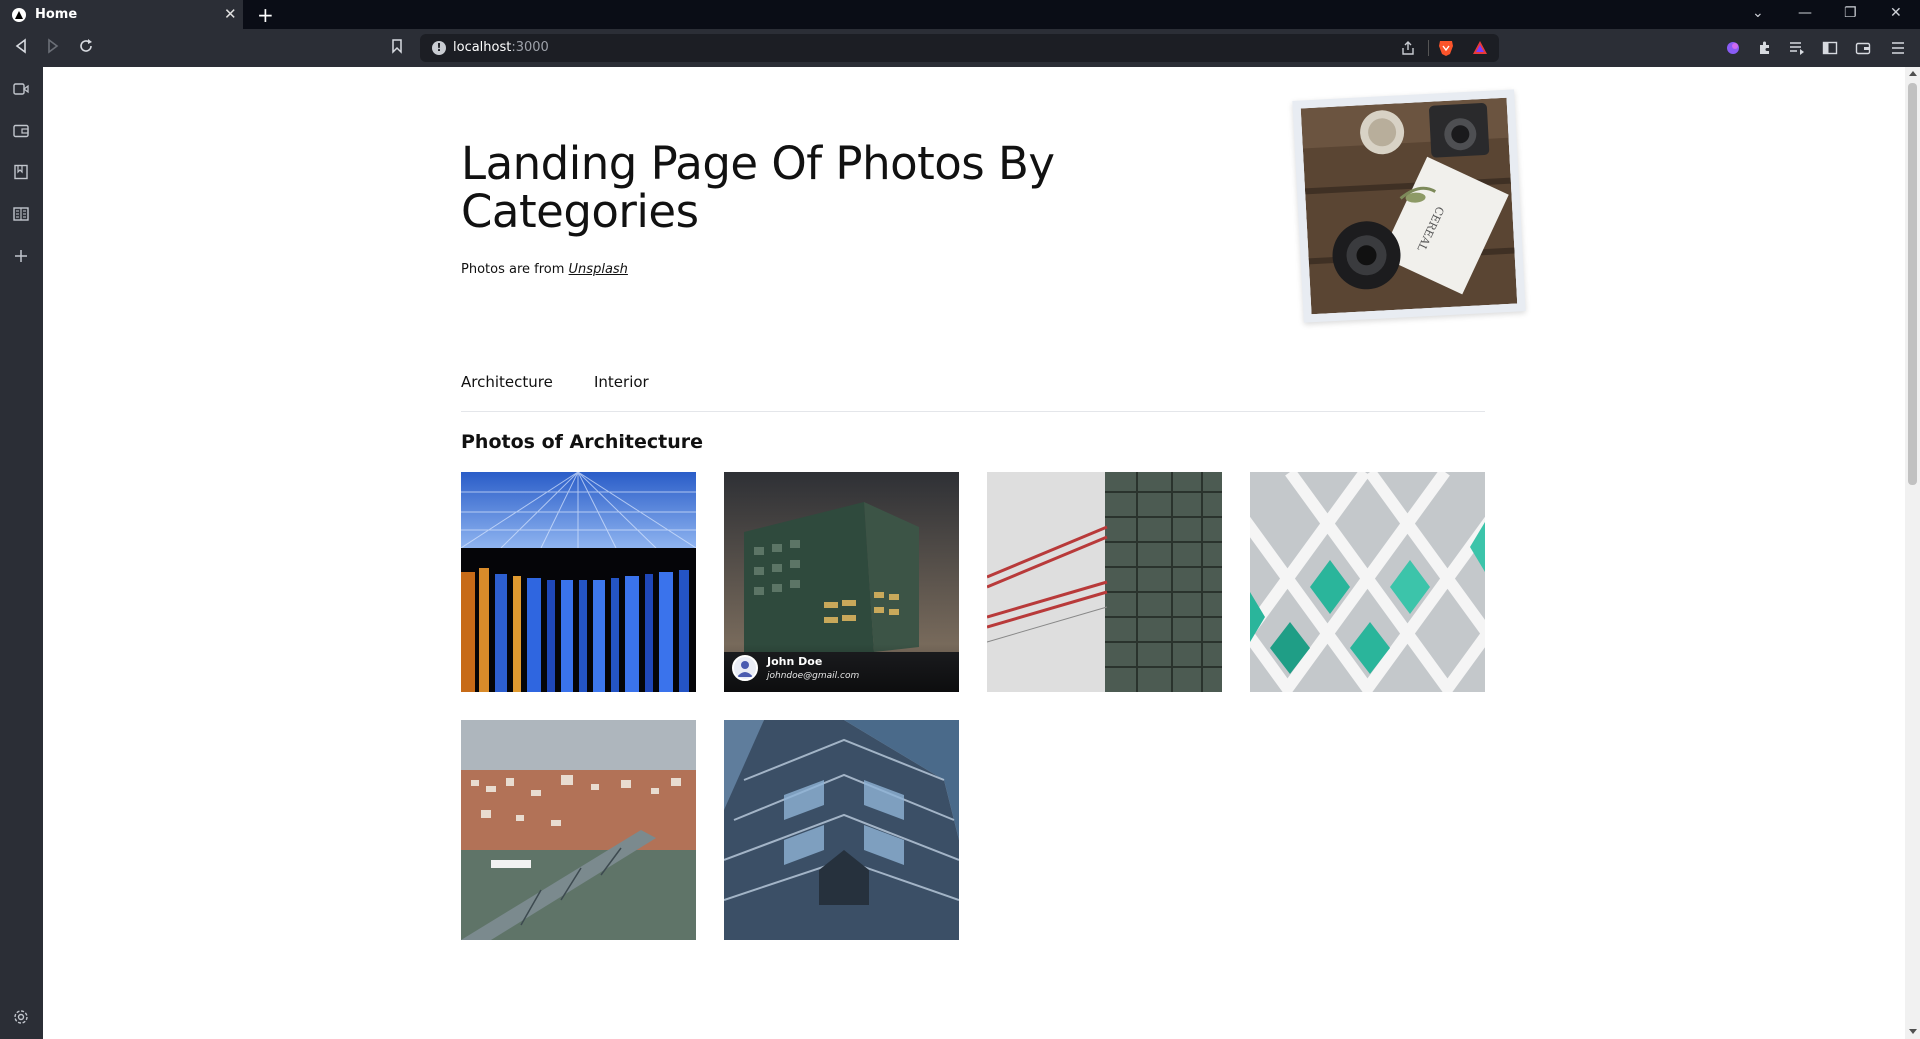 Image resolution: width=1920 pixels, height=1039 pixels. Describe the element at coordinates (21, 48) in the screenshot. I see `back-icon` at that location.